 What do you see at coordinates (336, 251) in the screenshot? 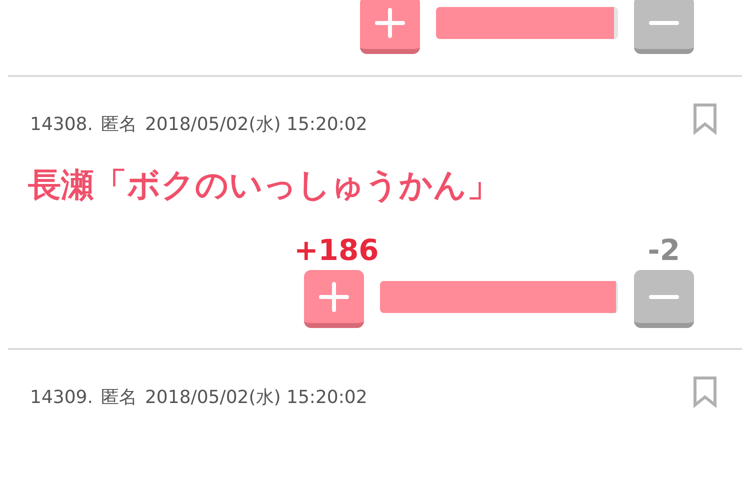
I see `upvote-count: +186` at bounding box center [336, 251].